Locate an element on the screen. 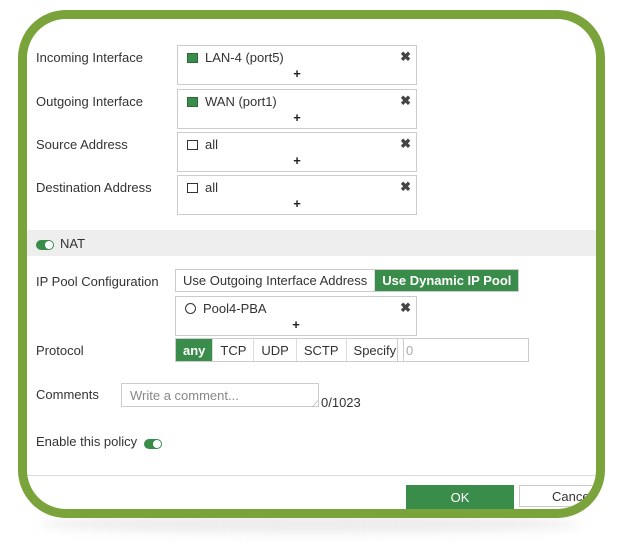  remove-ip-pool-button: ✖ is located at coordinates (405, 308).